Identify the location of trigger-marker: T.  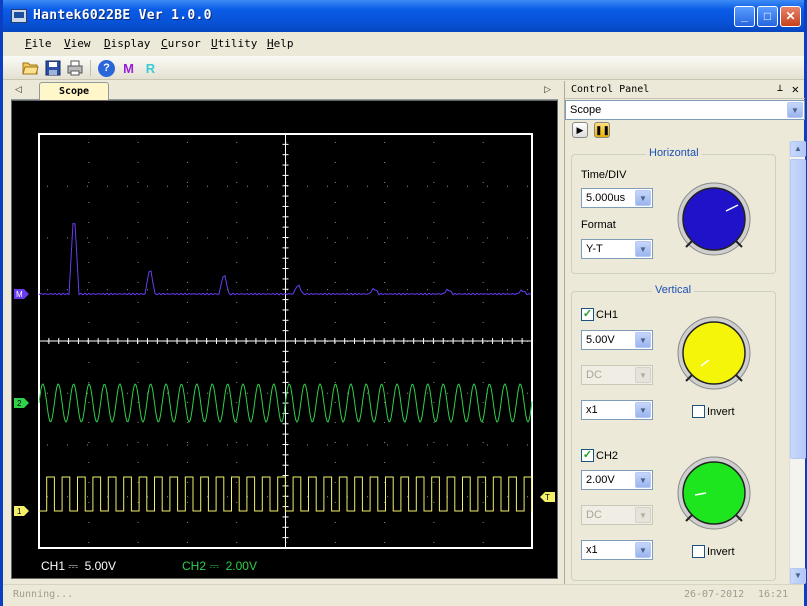
(547, 497).